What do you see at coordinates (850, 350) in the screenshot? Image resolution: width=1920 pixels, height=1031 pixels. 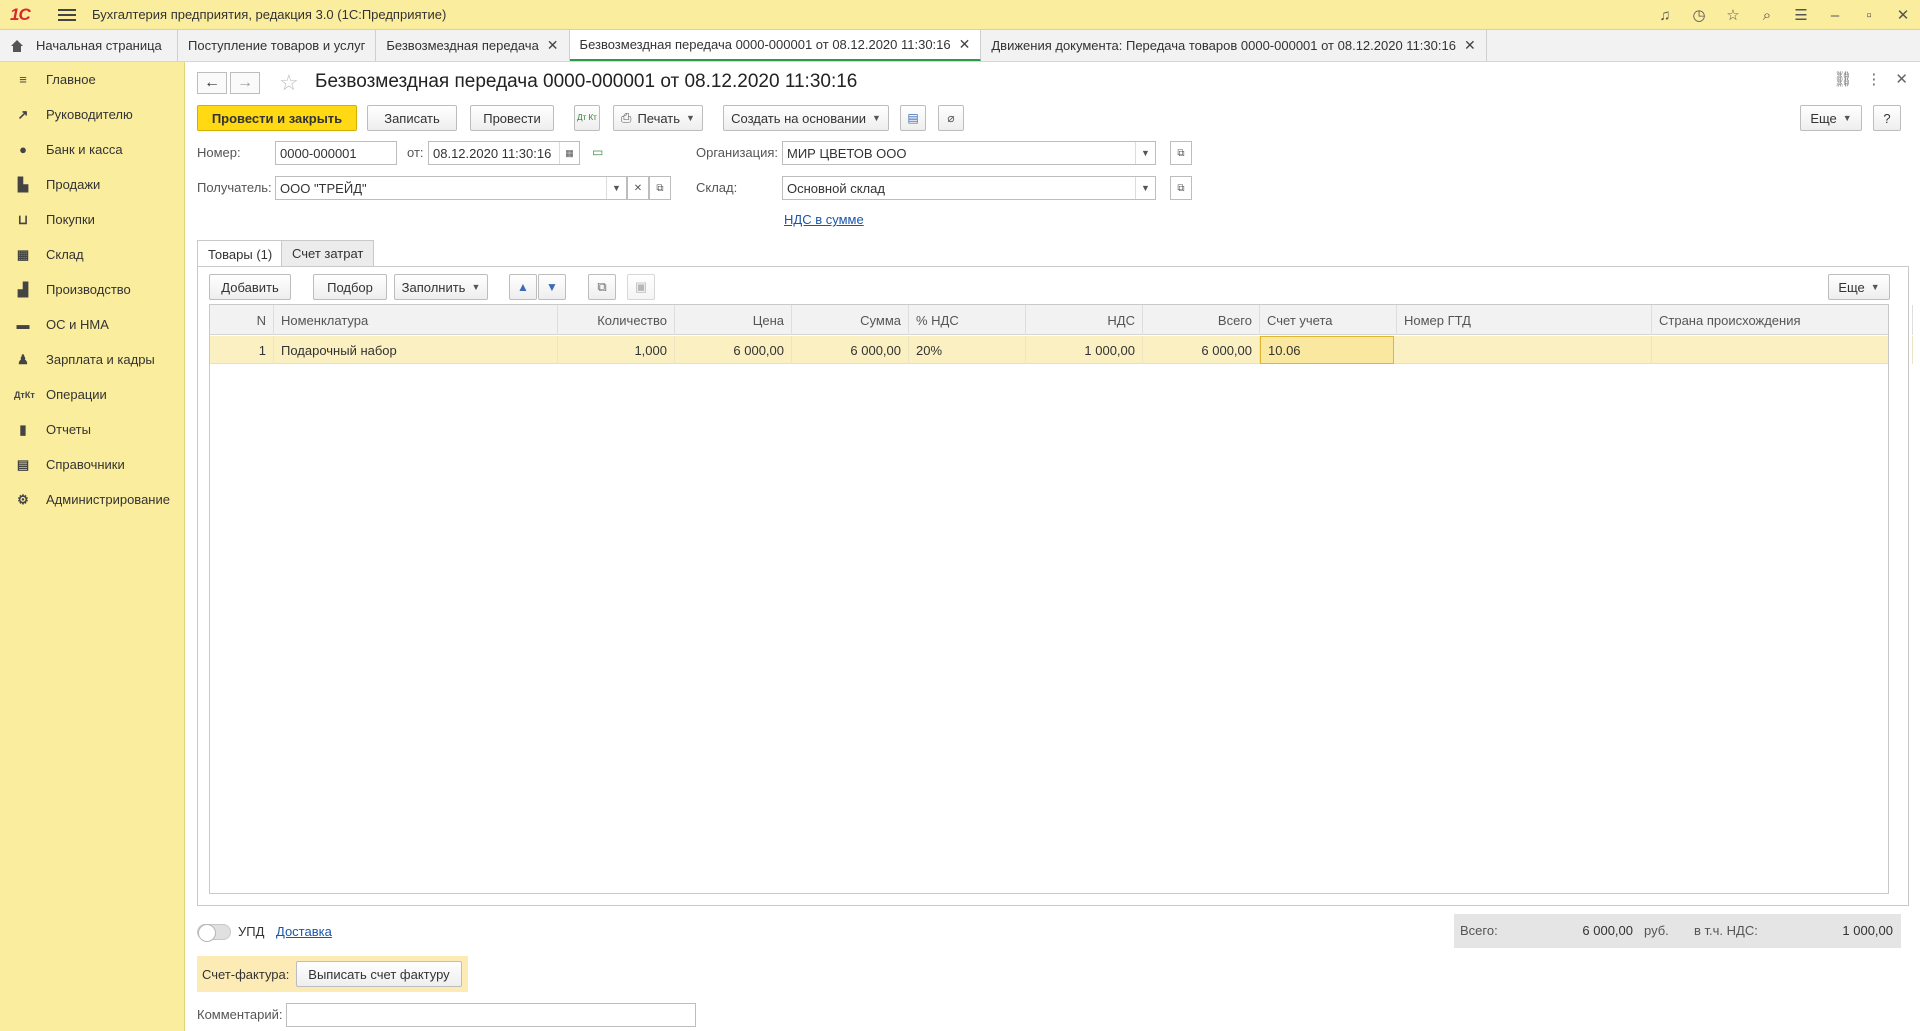 I see `cell-sum: 6 000,00` at bounding box center [850, 350].